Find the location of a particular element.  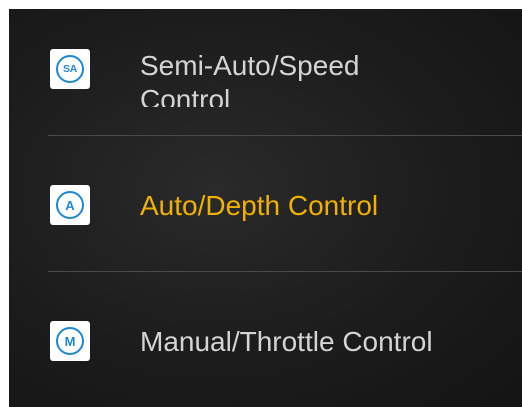

menu-item-label: Semi-Auto/Speed Control is located at coordinates (250, 78).